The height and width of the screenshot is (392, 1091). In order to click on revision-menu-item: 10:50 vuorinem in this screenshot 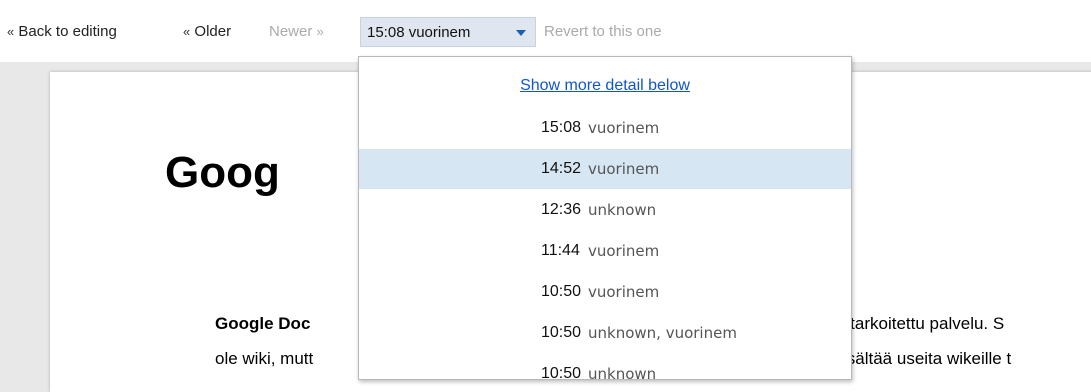, I will do `click(605, 292)`.